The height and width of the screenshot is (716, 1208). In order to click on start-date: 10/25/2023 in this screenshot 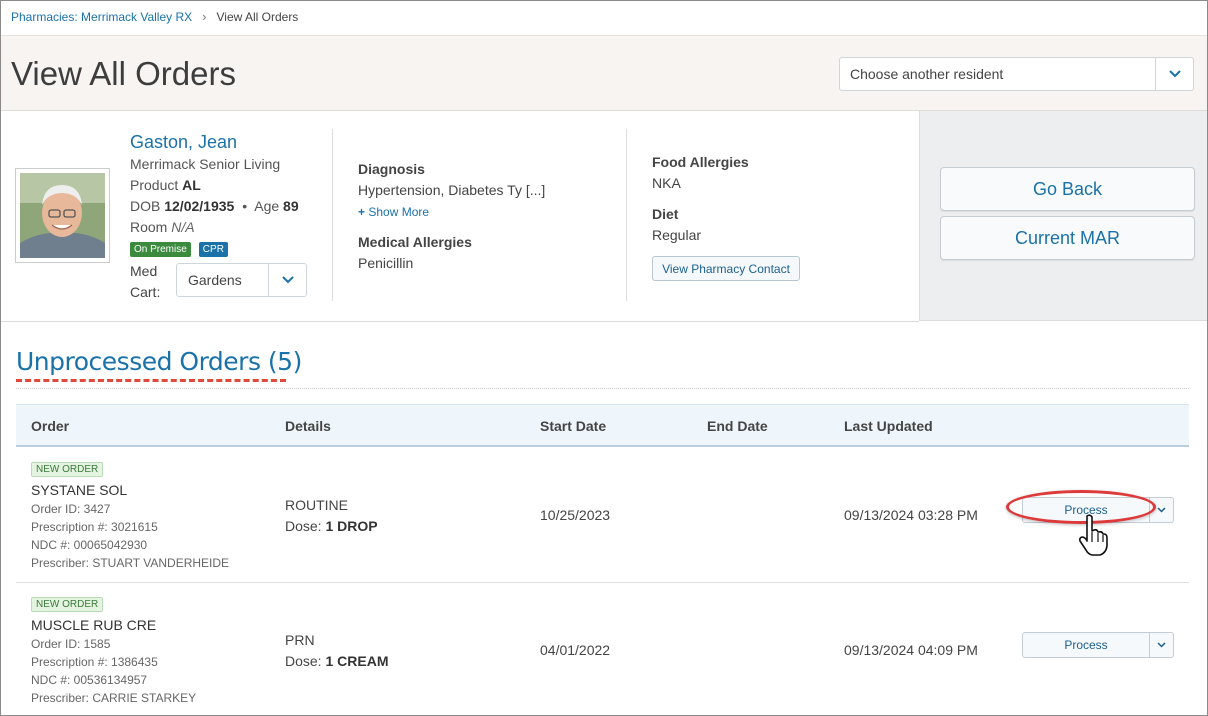, I will do `click(575, 515)`.